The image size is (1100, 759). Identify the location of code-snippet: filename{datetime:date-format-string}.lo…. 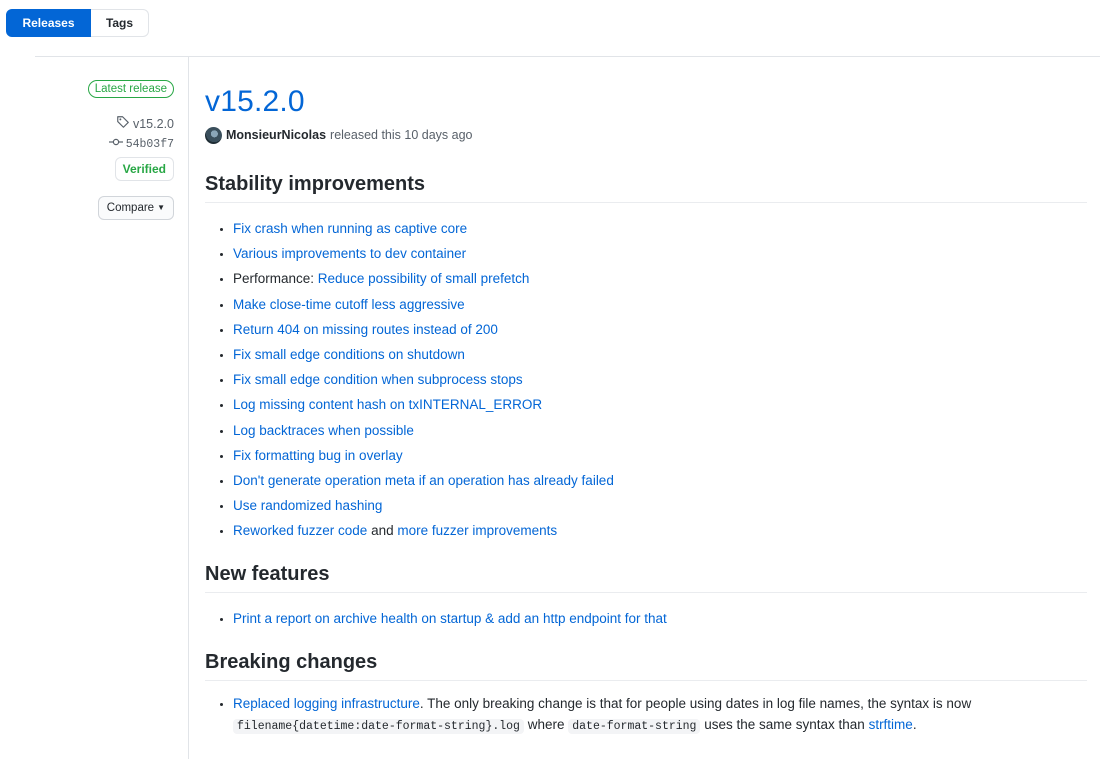
(378, 726).